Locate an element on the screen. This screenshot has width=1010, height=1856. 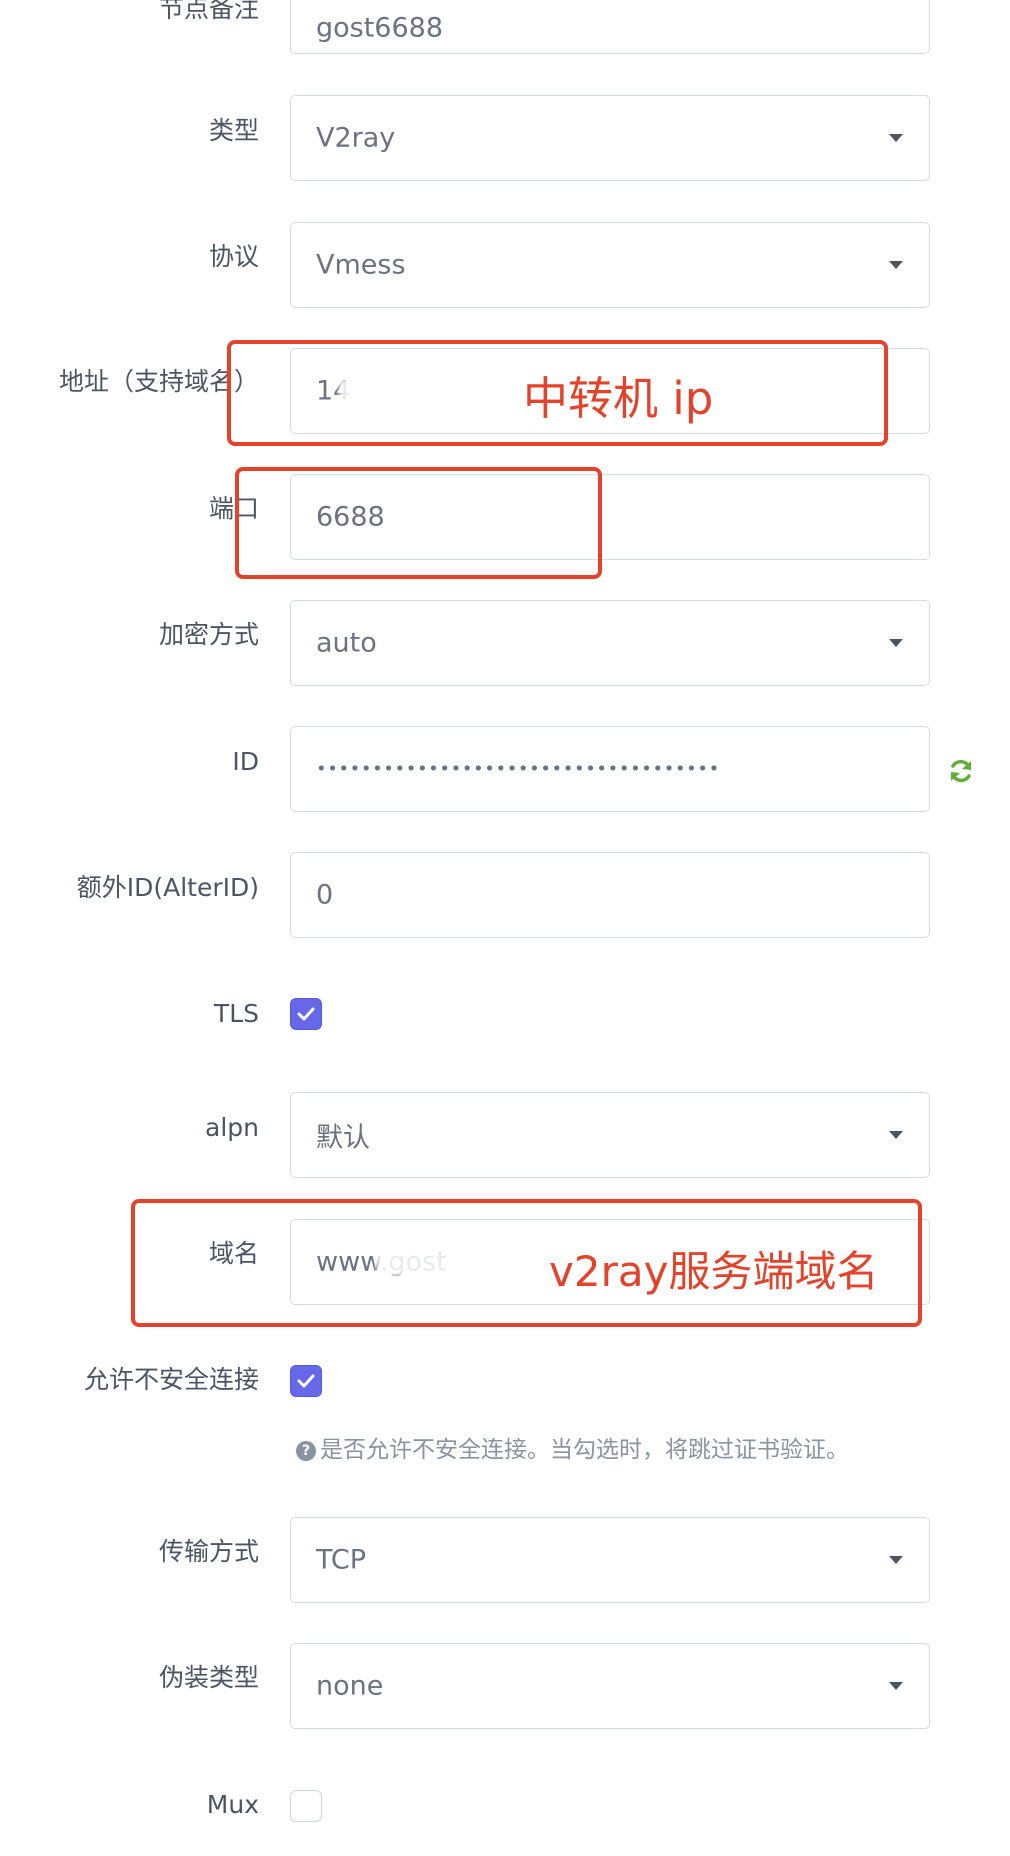
allow-insecure-checkbox is located at coordinates (306, 1381).